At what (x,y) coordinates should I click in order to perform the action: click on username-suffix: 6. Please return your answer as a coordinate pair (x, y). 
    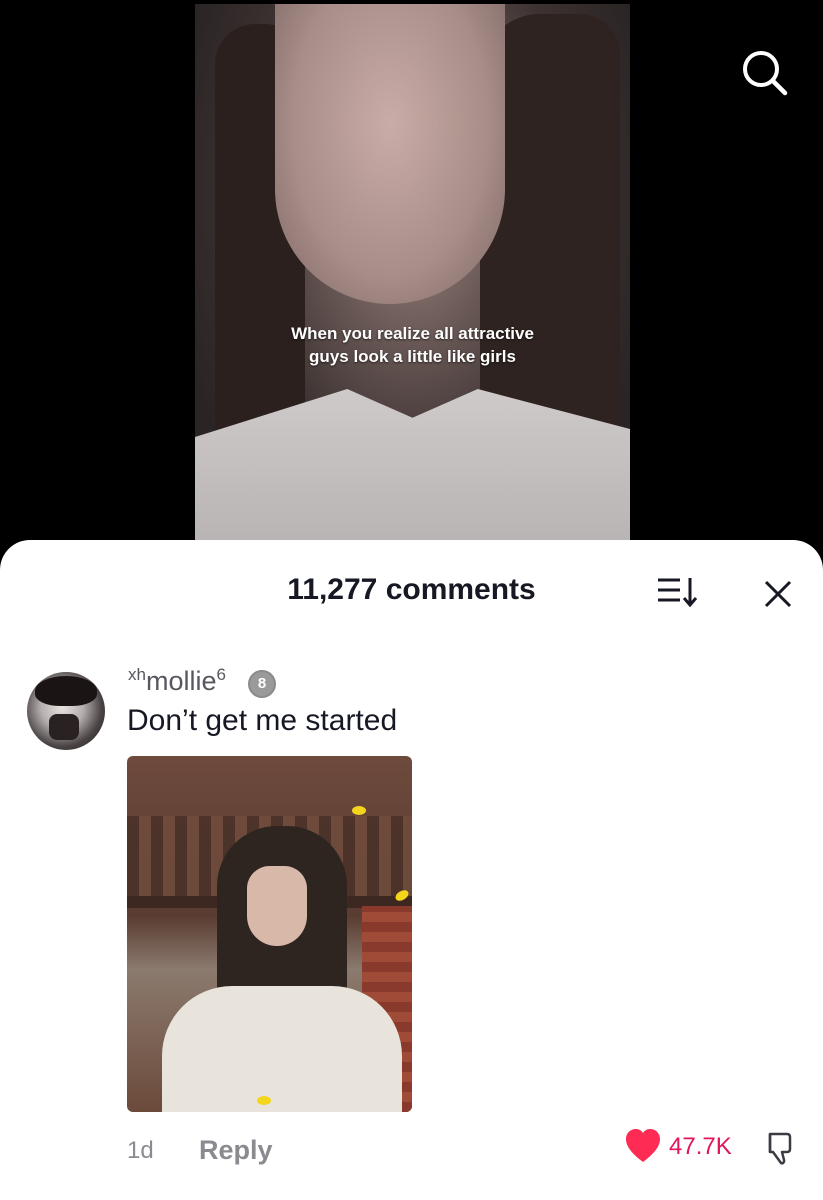
    Looking at the image, I should click on (221, 674).